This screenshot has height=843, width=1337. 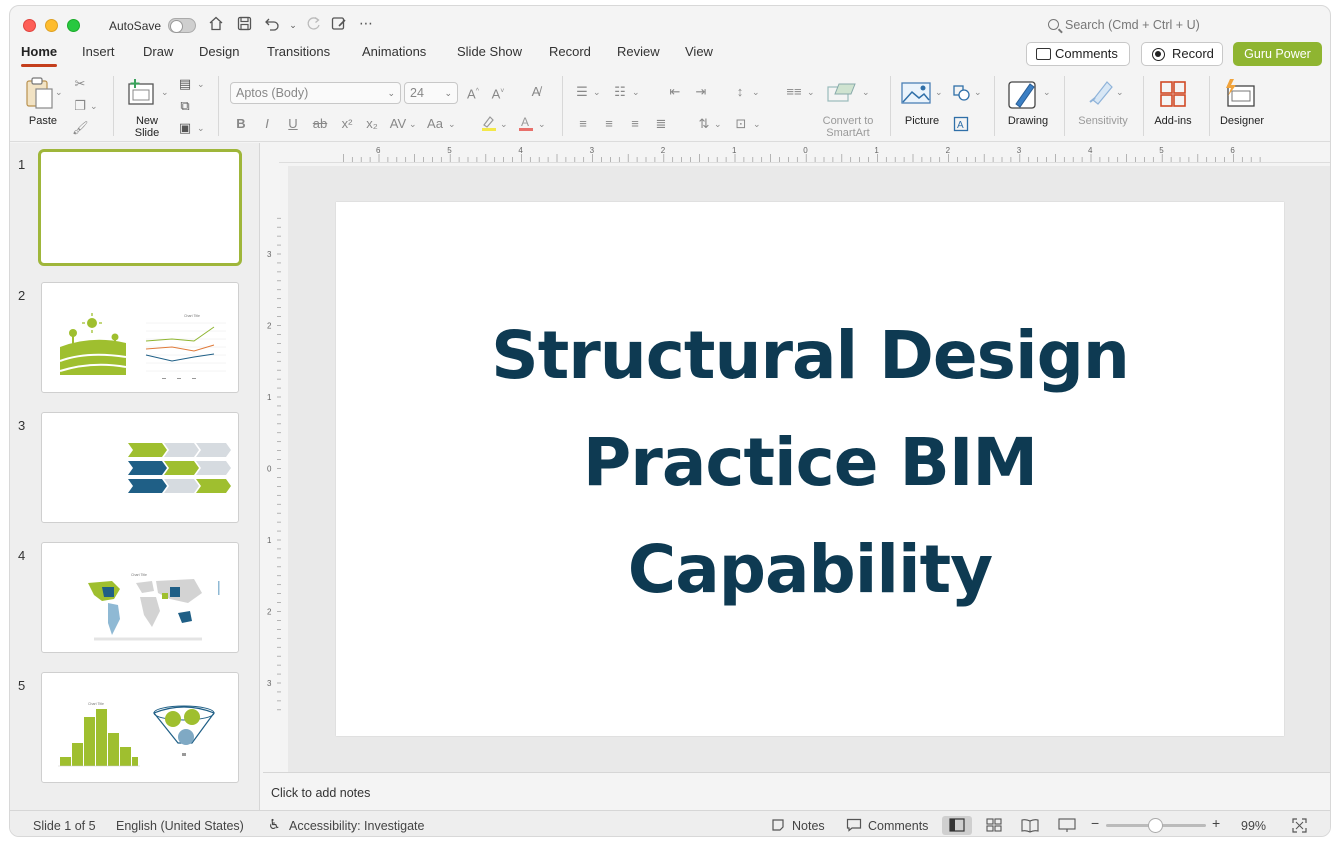 What do you see at coordinates (536, 92) in the screenshot?
I see `clear-formatting-icon: A̸` at bounding box center [536, 92].